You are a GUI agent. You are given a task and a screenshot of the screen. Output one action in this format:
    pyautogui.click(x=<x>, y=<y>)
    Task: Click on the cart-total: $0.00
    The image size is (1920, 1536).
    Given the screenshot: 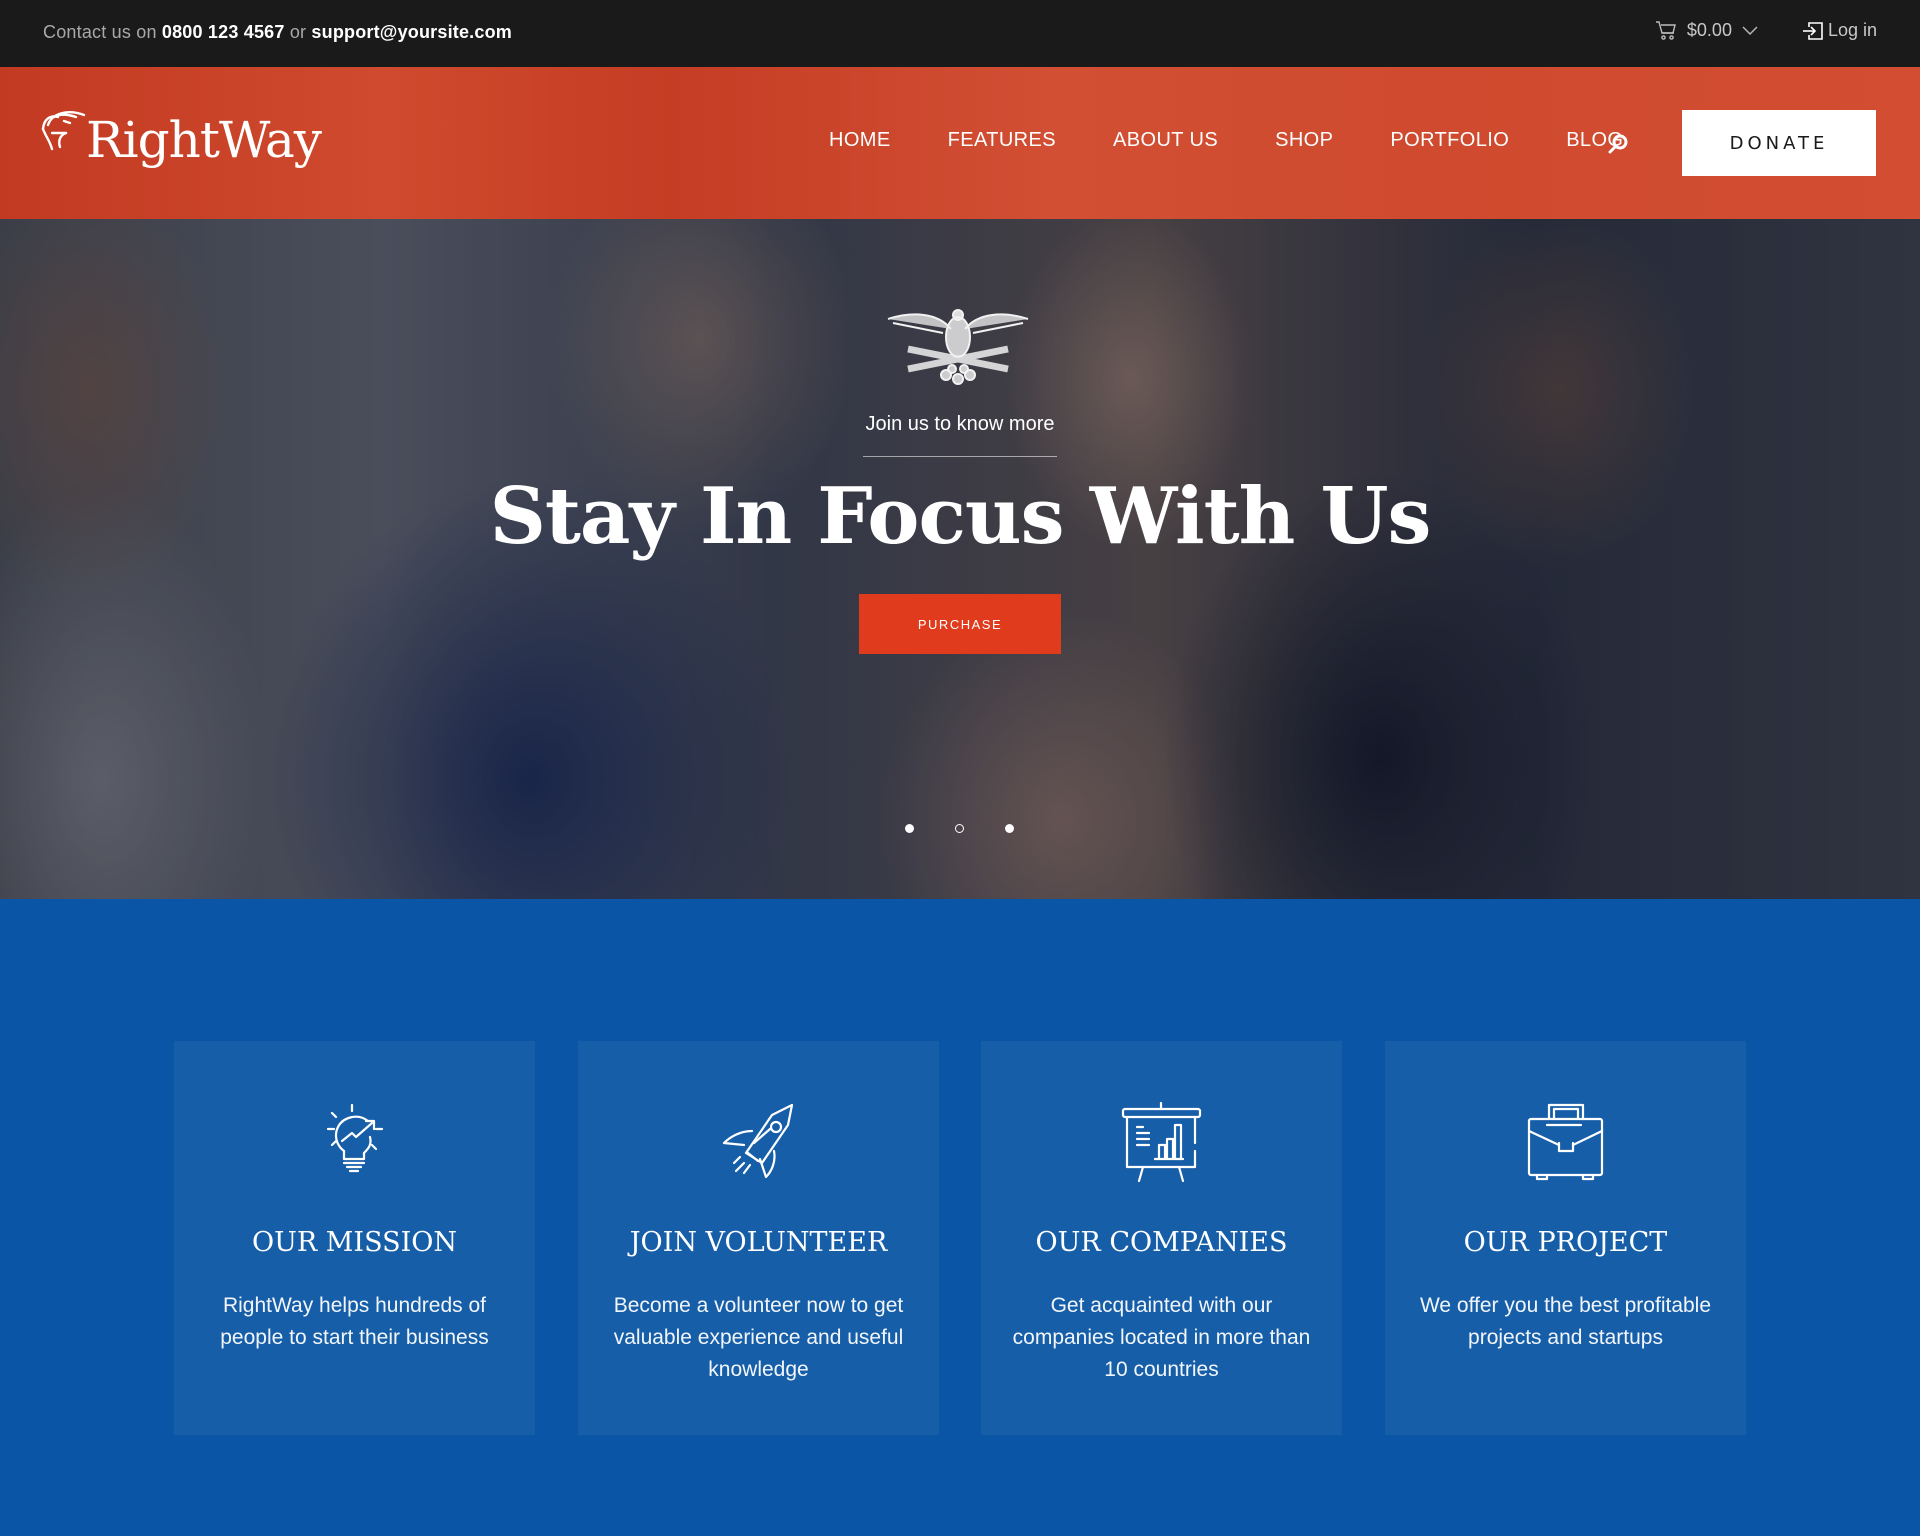 What is the action you would take?
    pyautogui.click(x=1709, y=30)
    